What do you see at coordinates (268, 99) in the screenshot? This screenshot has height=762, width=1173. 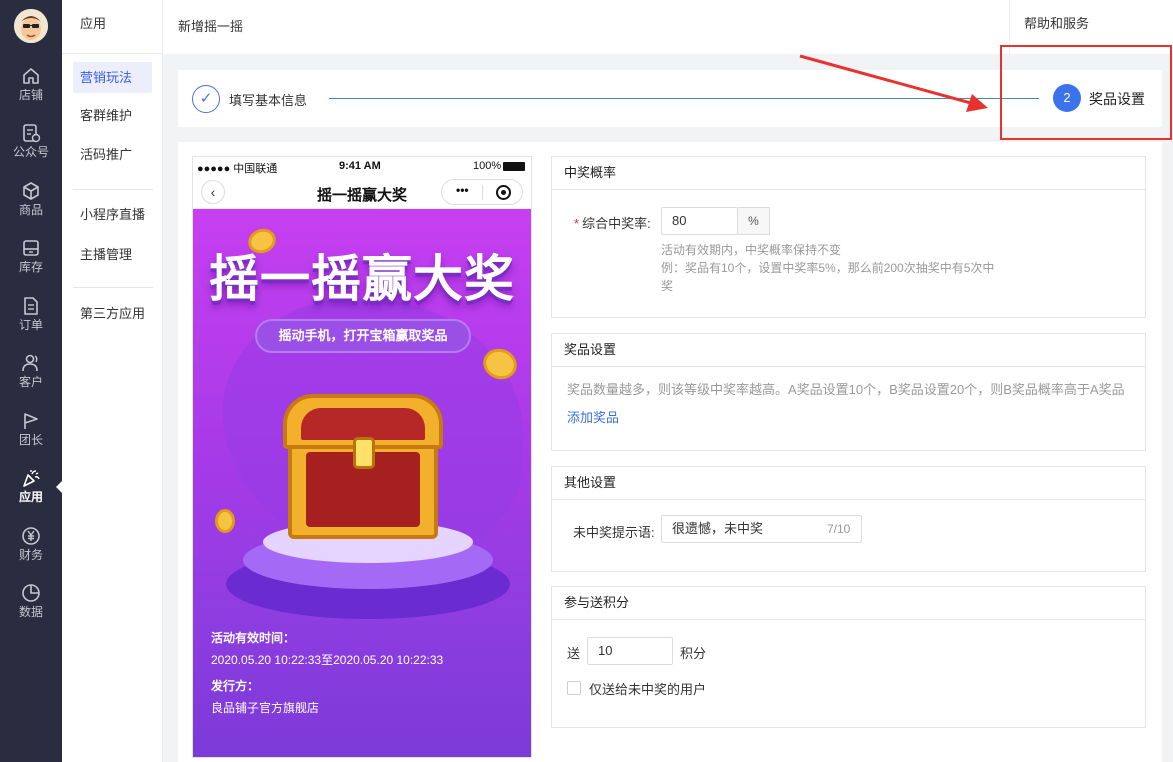 I see `step-1-label: 填写基本信息` at bounding box center [268, 99].